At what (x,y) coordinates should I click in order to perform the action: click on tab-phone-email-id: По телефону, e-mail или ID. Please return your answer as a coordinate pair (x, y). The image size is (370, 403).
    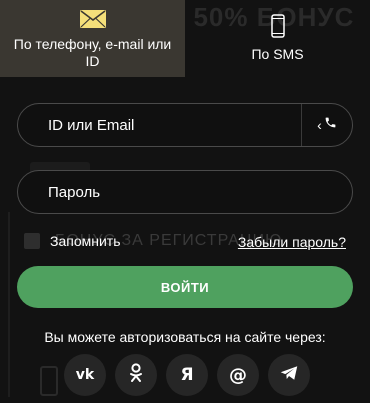
    Looking at the image, I should click on (92, 38).